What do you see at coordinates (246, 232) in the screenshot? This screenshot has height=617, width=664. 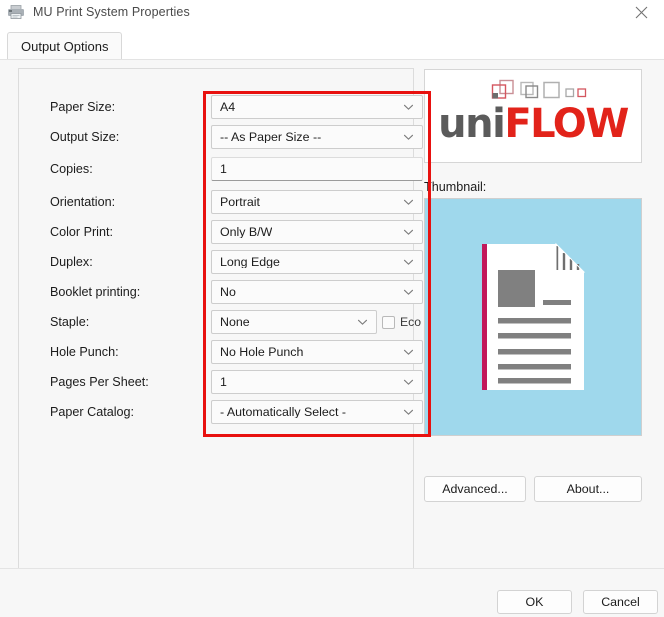 I see `color-print-value: Only B/W` at bounding box center [246, 232].